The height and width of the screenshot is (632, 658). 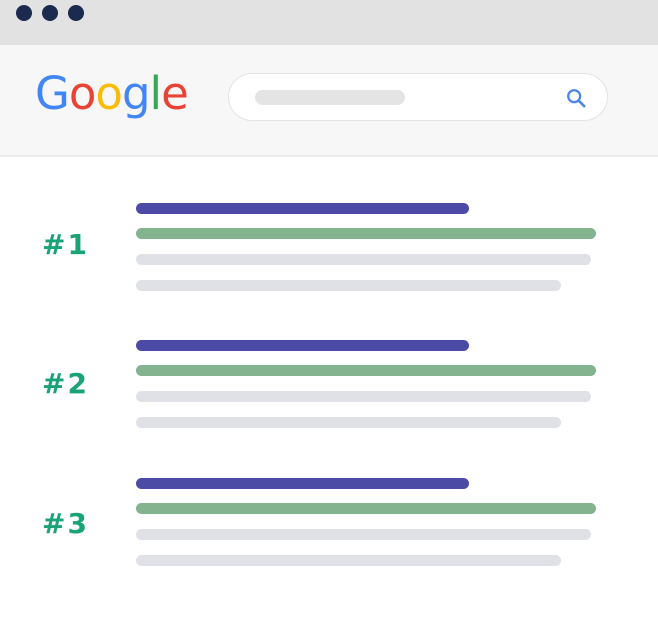 What do you see at coordinates (330, 97) in the screenshot?
I see `search-placeholder` at bounding box center [330, 97].